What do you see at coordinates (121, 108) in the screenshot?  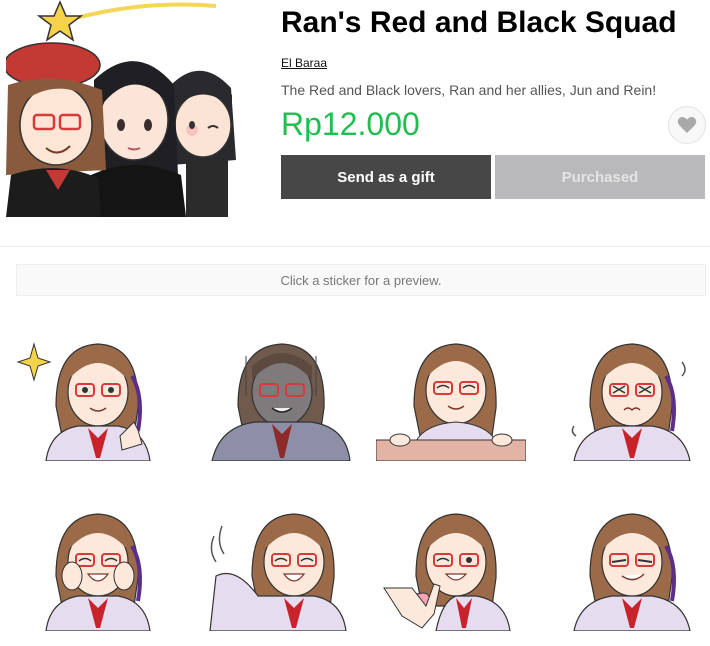 I see `sticker-pack-main-image` at bounding box center [121, 108].